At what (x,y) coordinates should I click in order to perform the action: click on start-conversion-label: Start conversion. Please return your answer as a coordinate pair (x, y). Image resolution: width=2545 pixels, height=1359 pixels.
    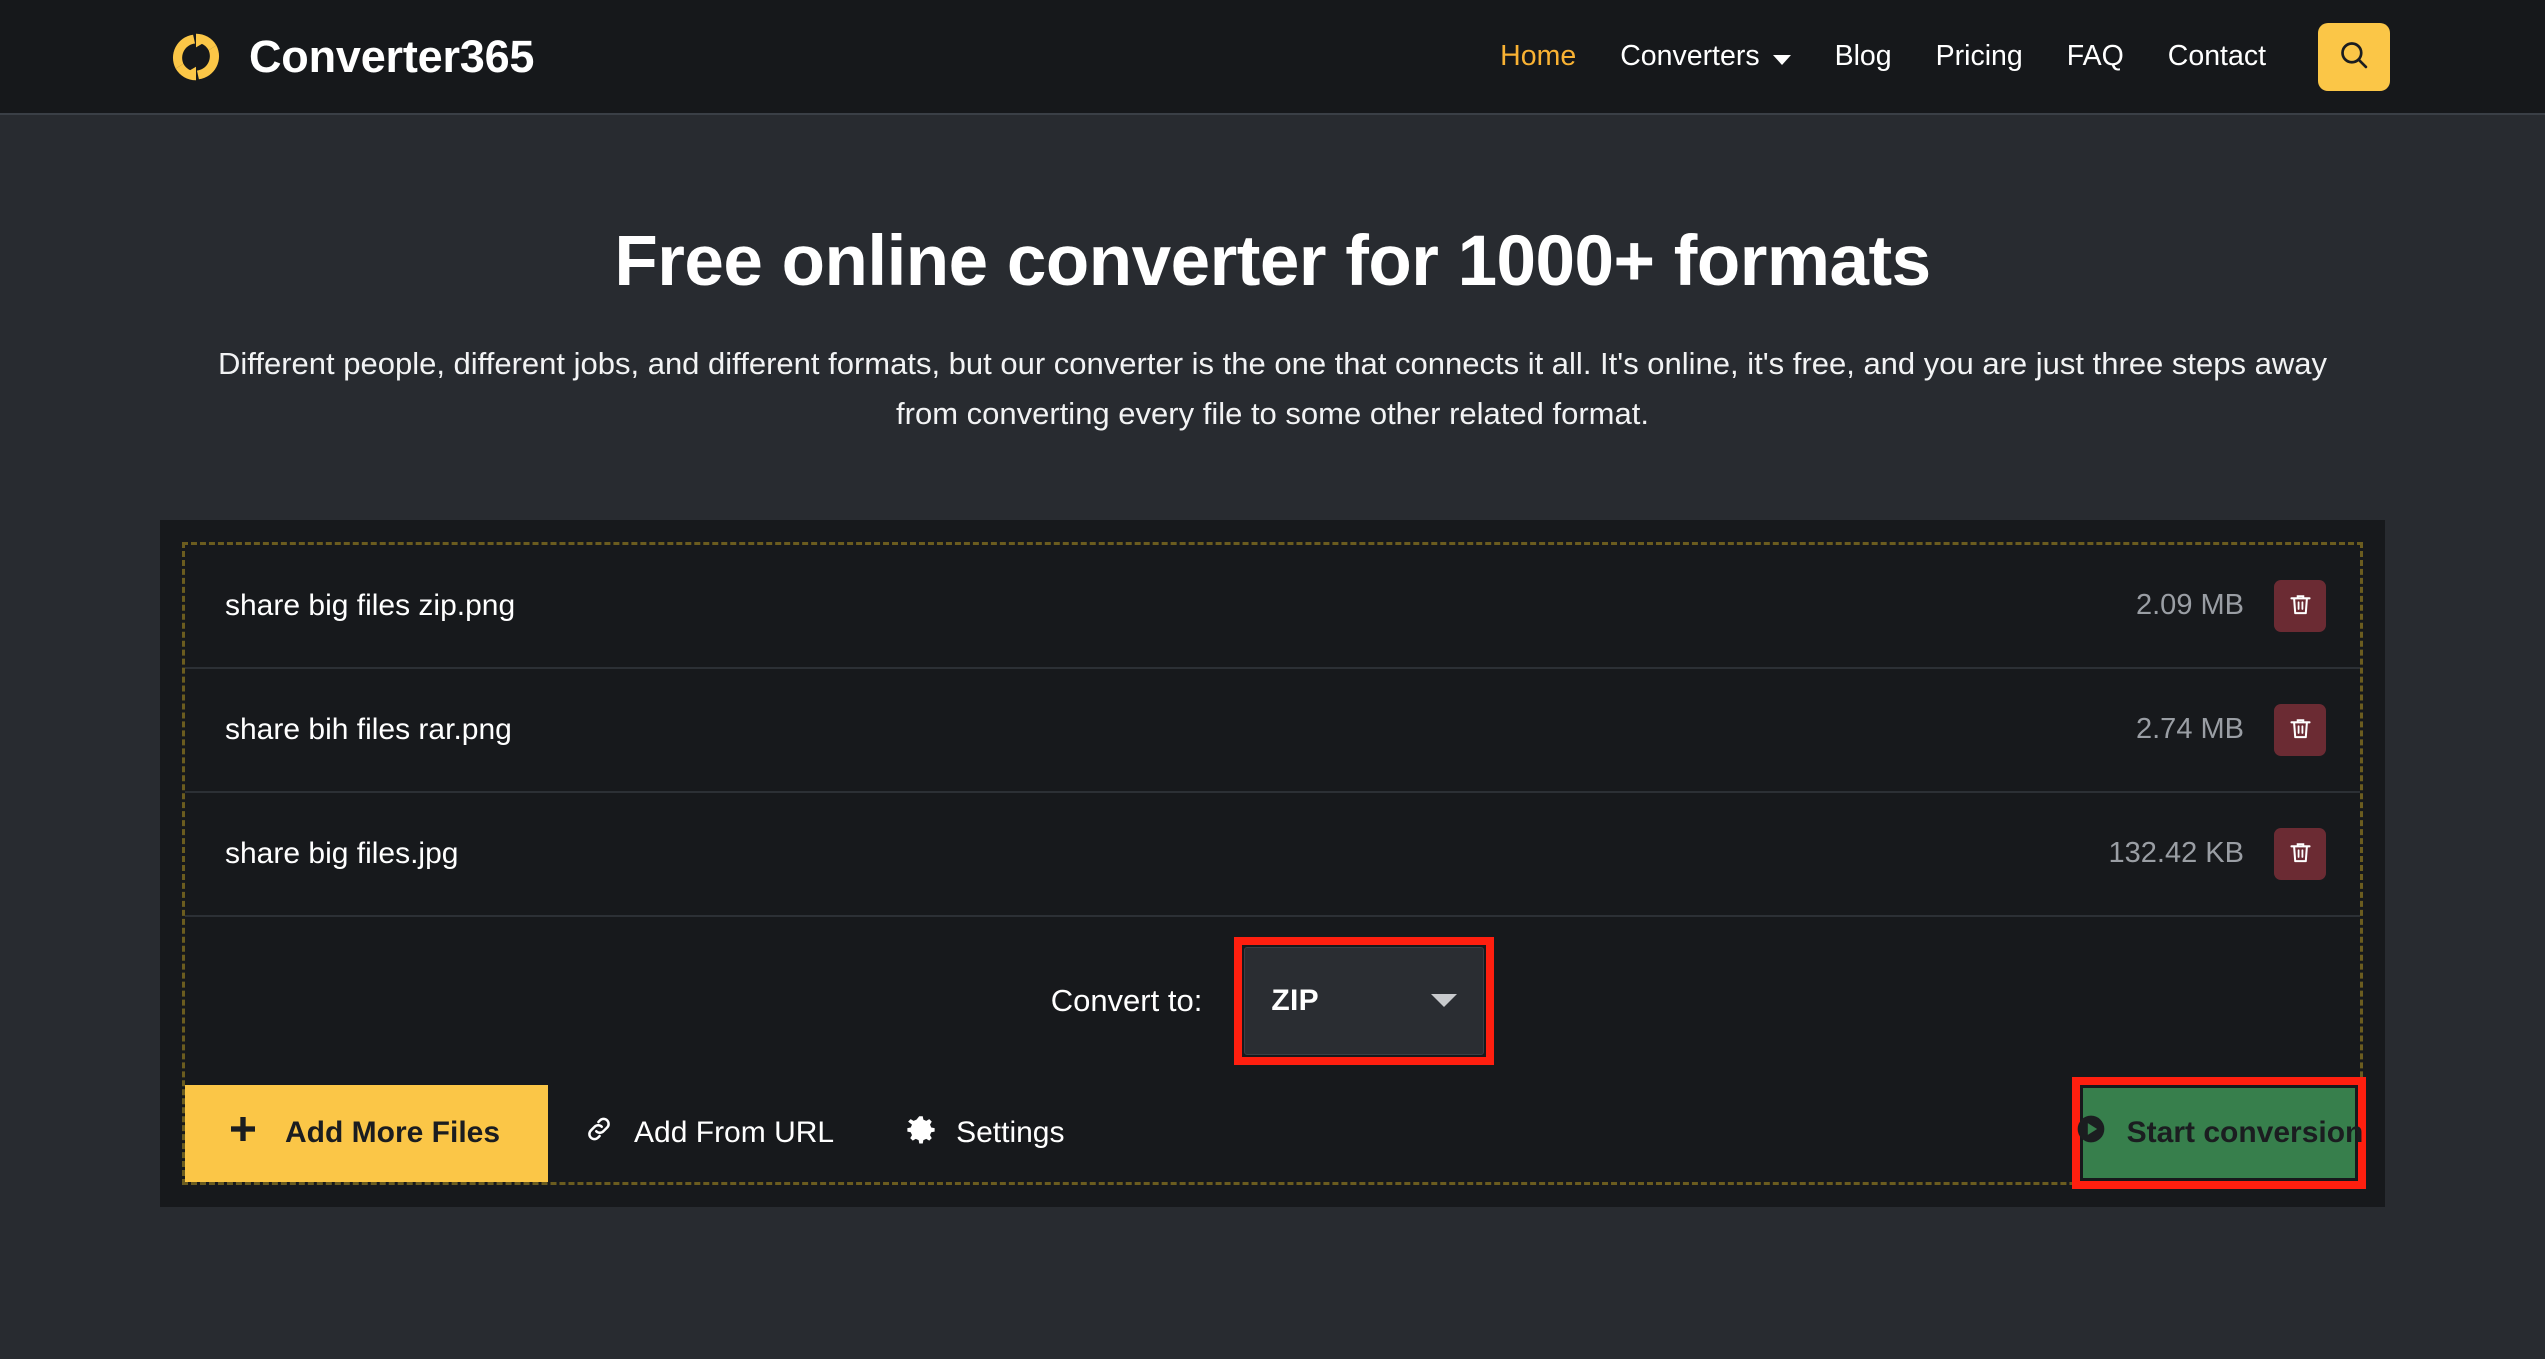
    Looking at the image, I should click on (2245, 1133).